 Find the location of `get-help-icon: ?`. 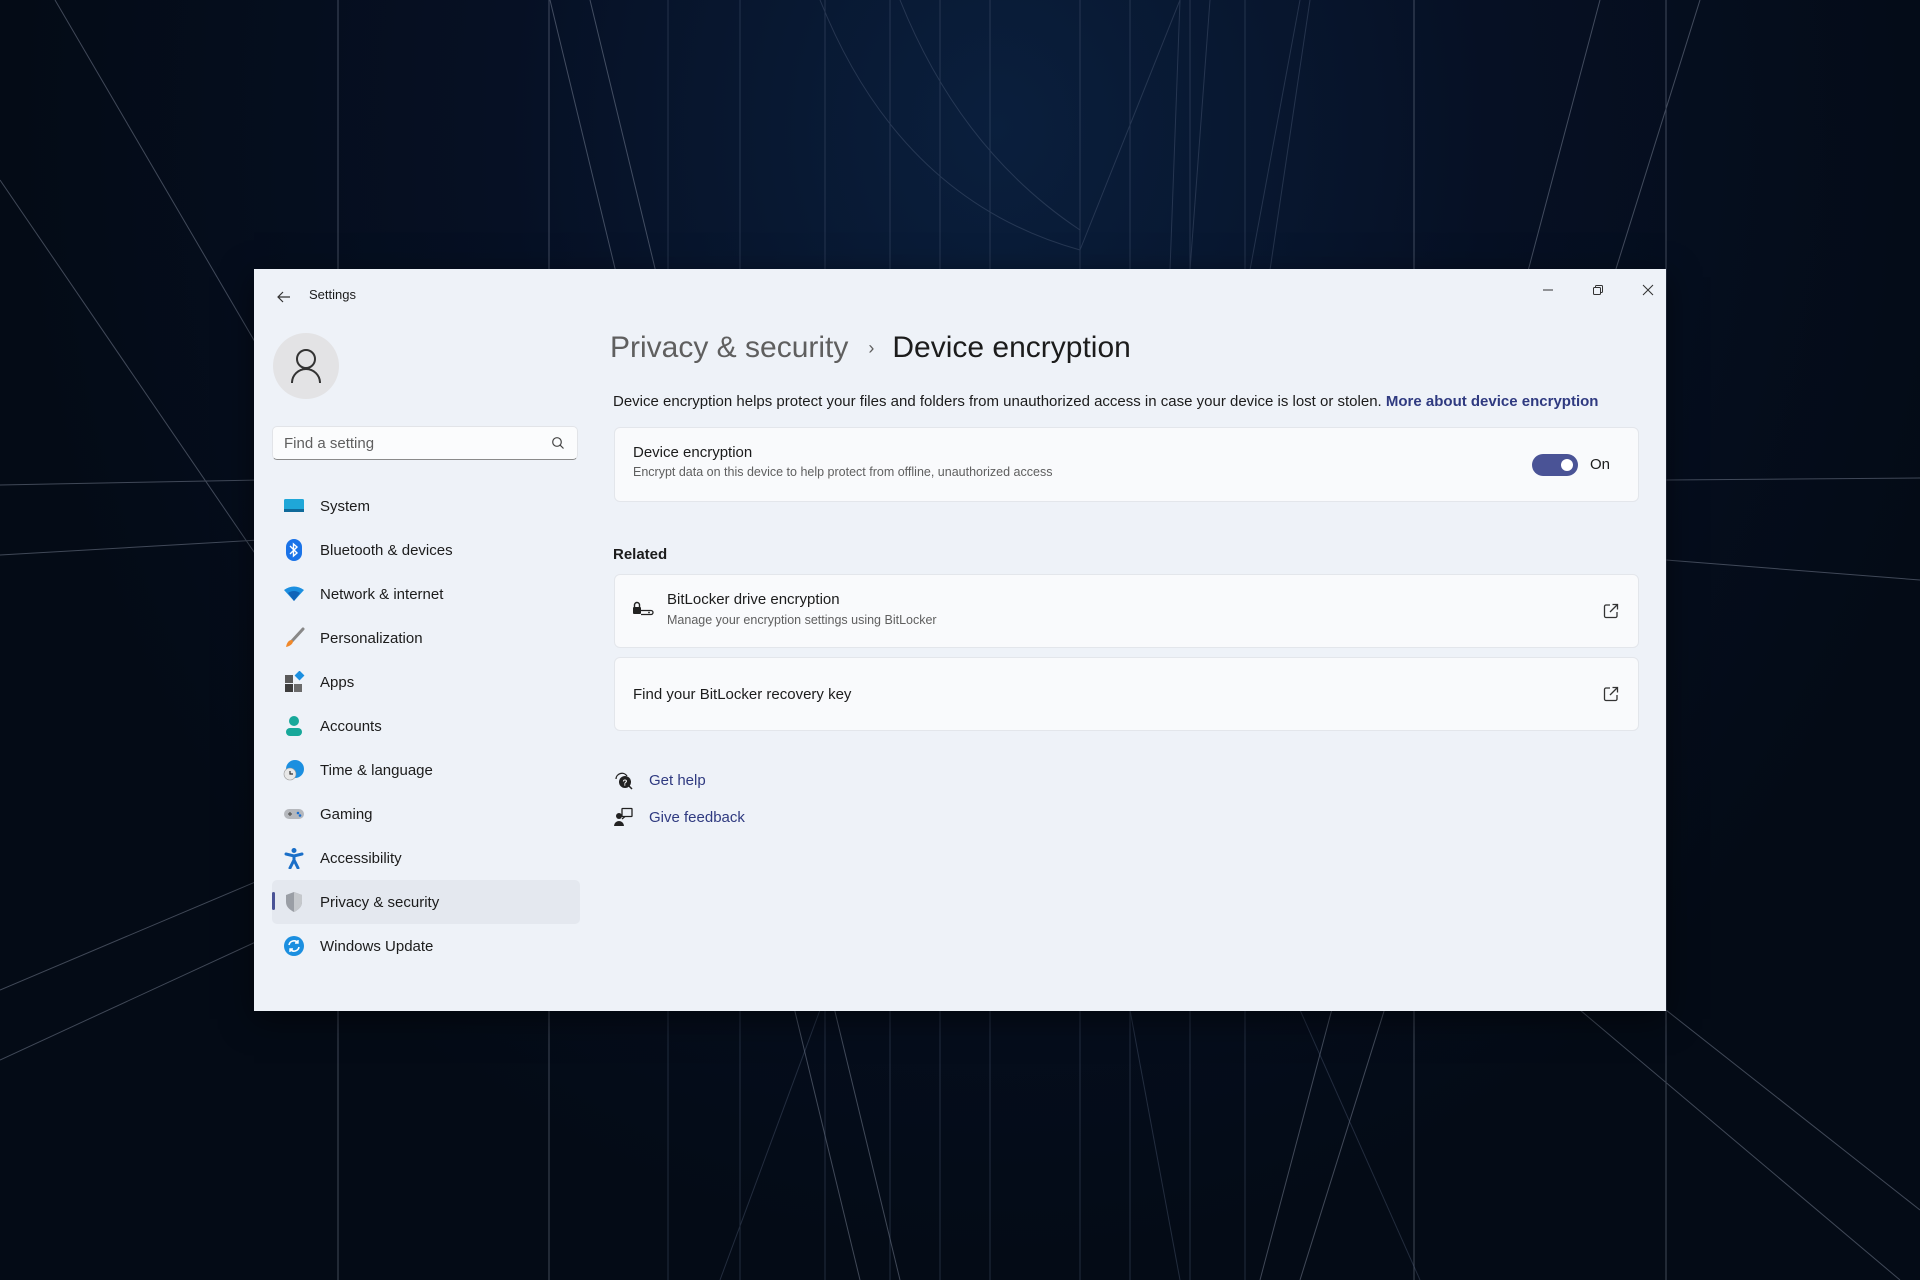

get-help-icon: ? is located at coordinates (623, 780).